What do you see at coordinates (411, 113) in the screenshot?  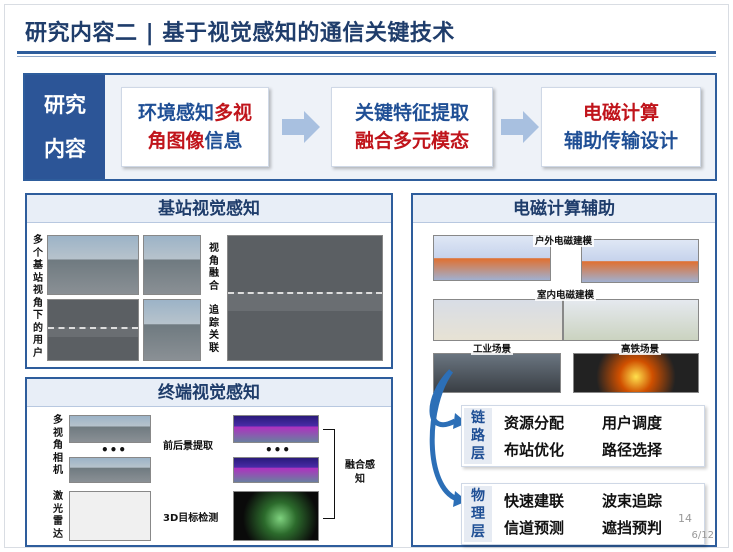 I see `step2-line1: 关键特征提取` at bounding box center [411, 113].